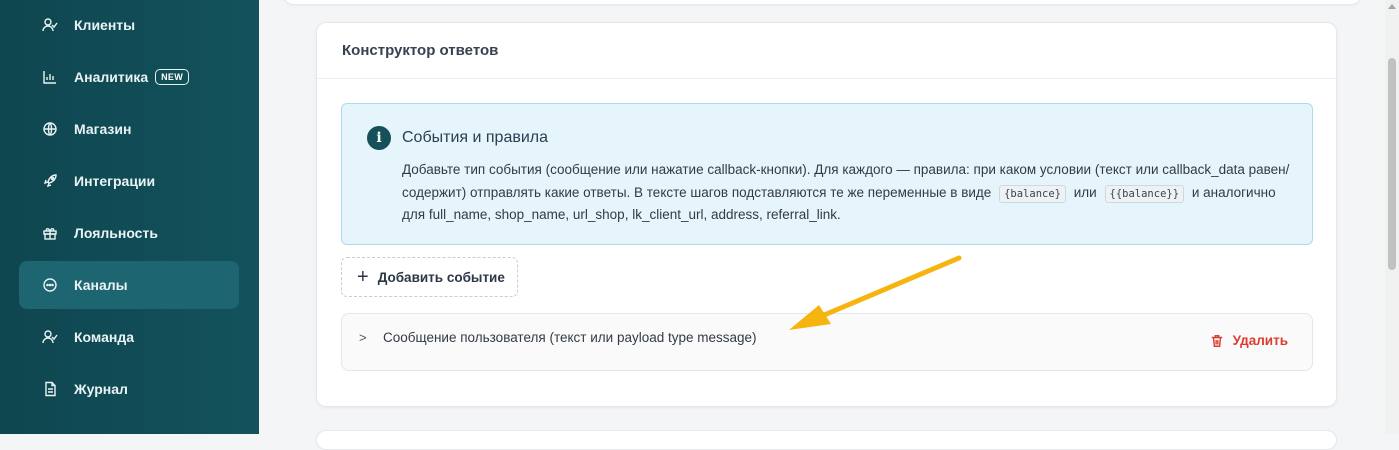  What do you see at coordinates (1392, 6) in the screenshot?
I see `scroll-up-icon` at bounding box center [1392, 6].